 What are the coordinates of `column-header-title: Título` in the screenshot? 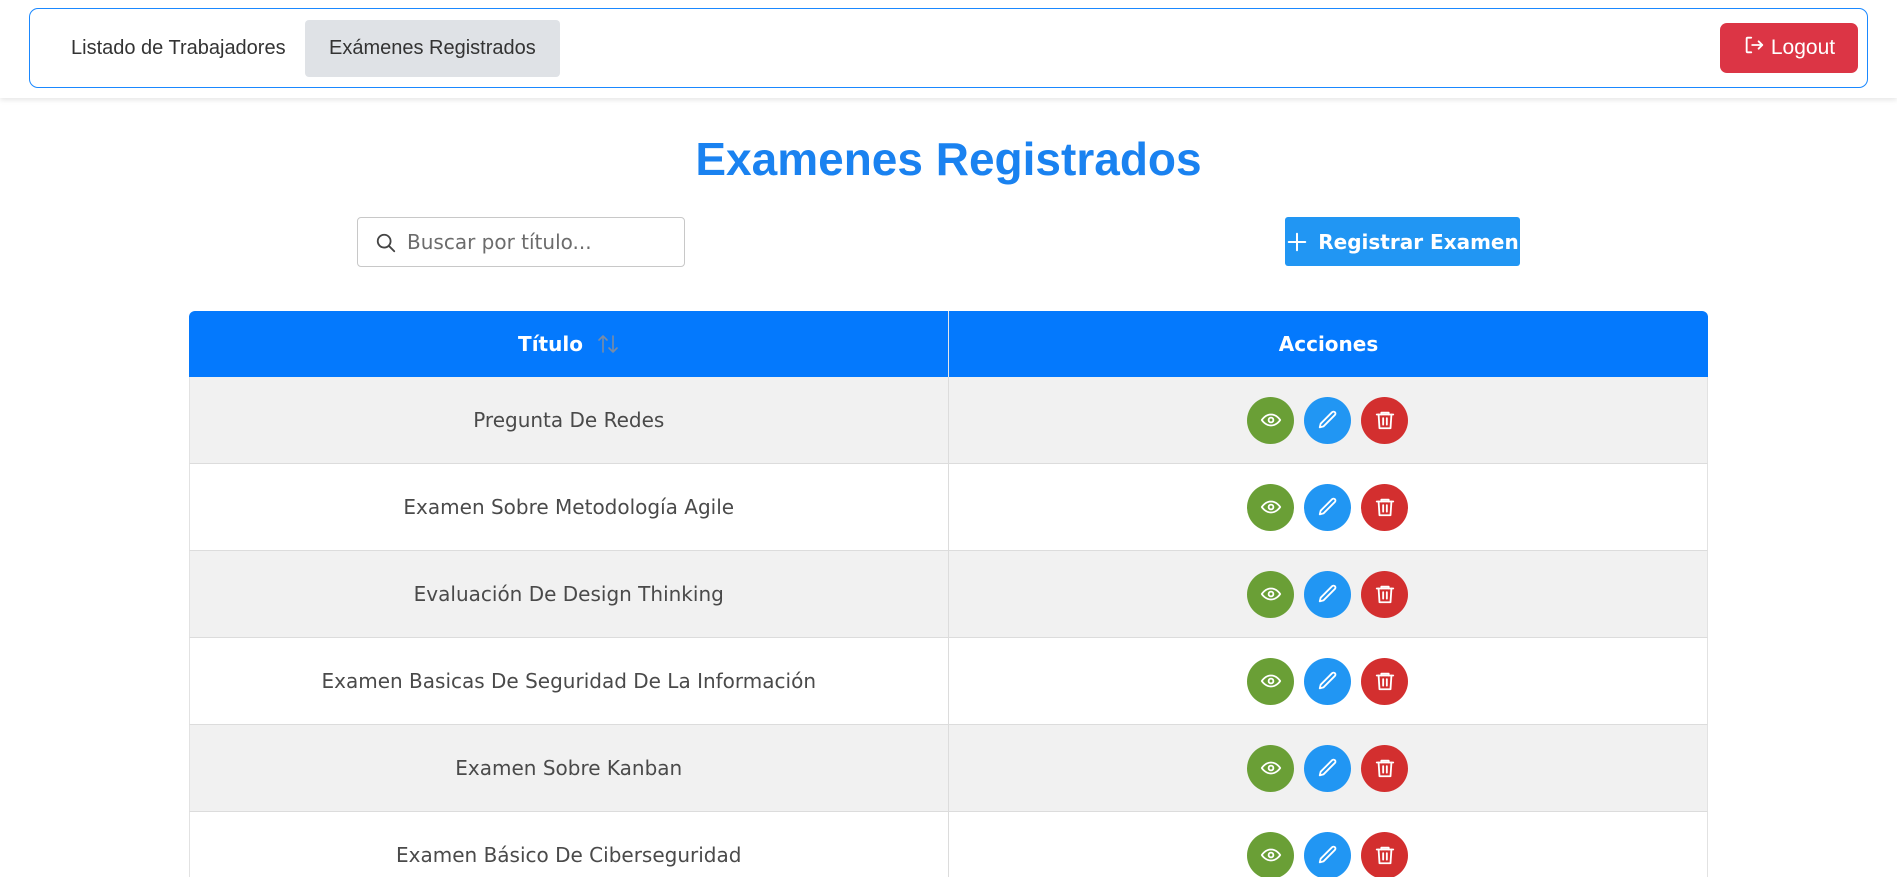 It's located at (569, 344).